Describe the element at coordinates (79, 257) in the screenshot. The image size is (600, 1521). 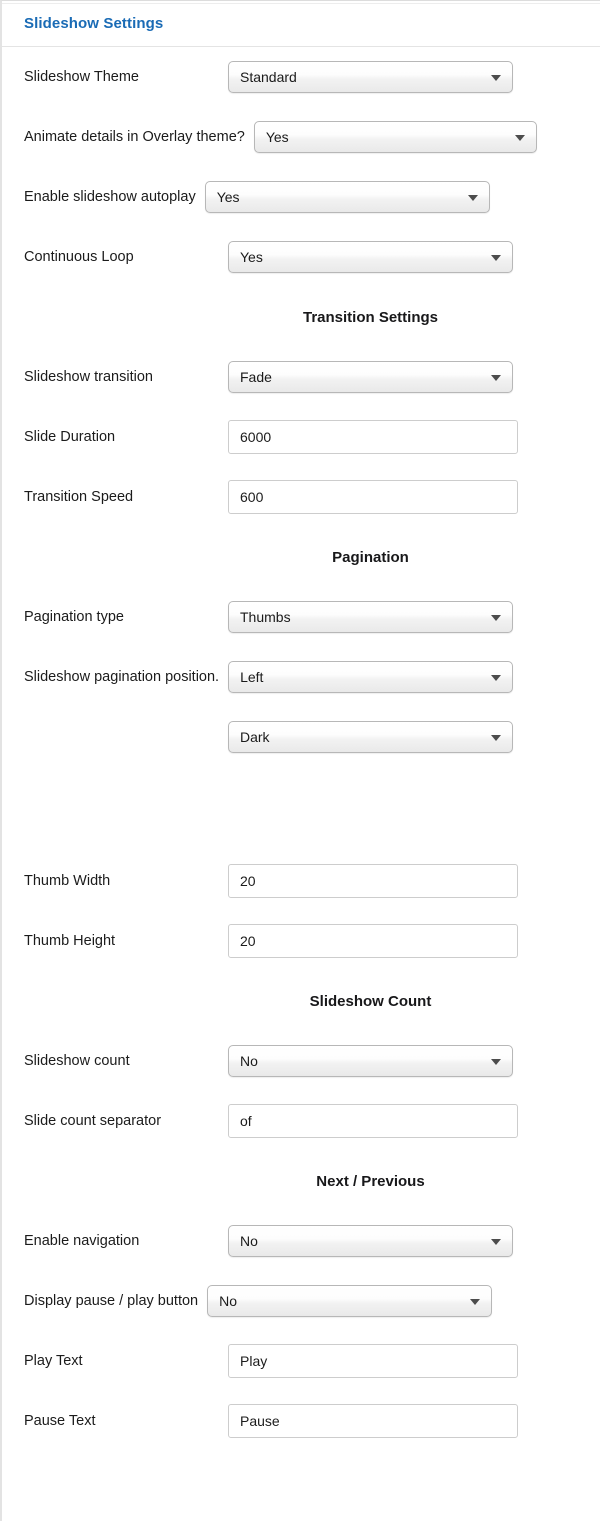
I see `label-continuous-loop: Continuous Loop` at that location.